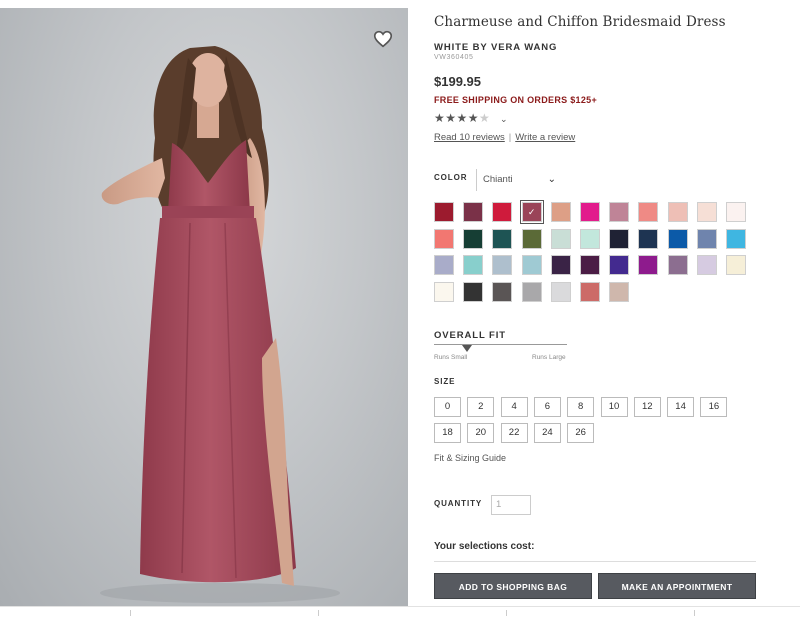 The width and height of the screenshot is (800, 617). What do you see at coordinates (500, 344) in the screenshot?
I see `fit-scale-bar` at bounding box center [500, 344].